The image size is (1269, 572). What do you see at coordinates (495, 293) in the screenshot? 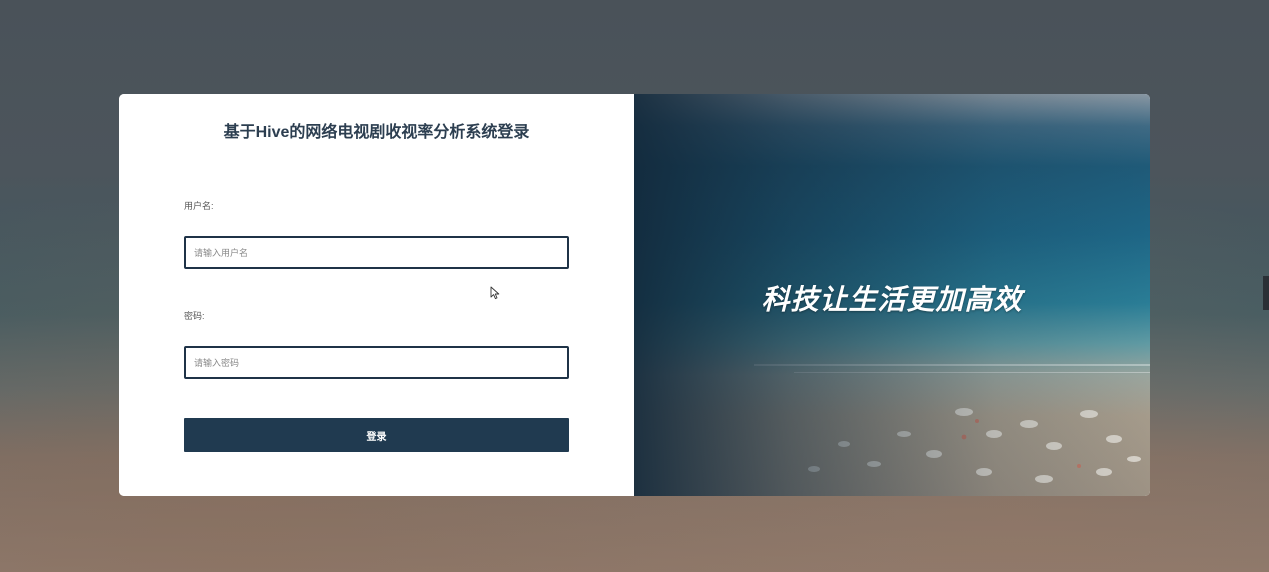
I see `mouse-pointer-icon` at bounding box center [495, 293].